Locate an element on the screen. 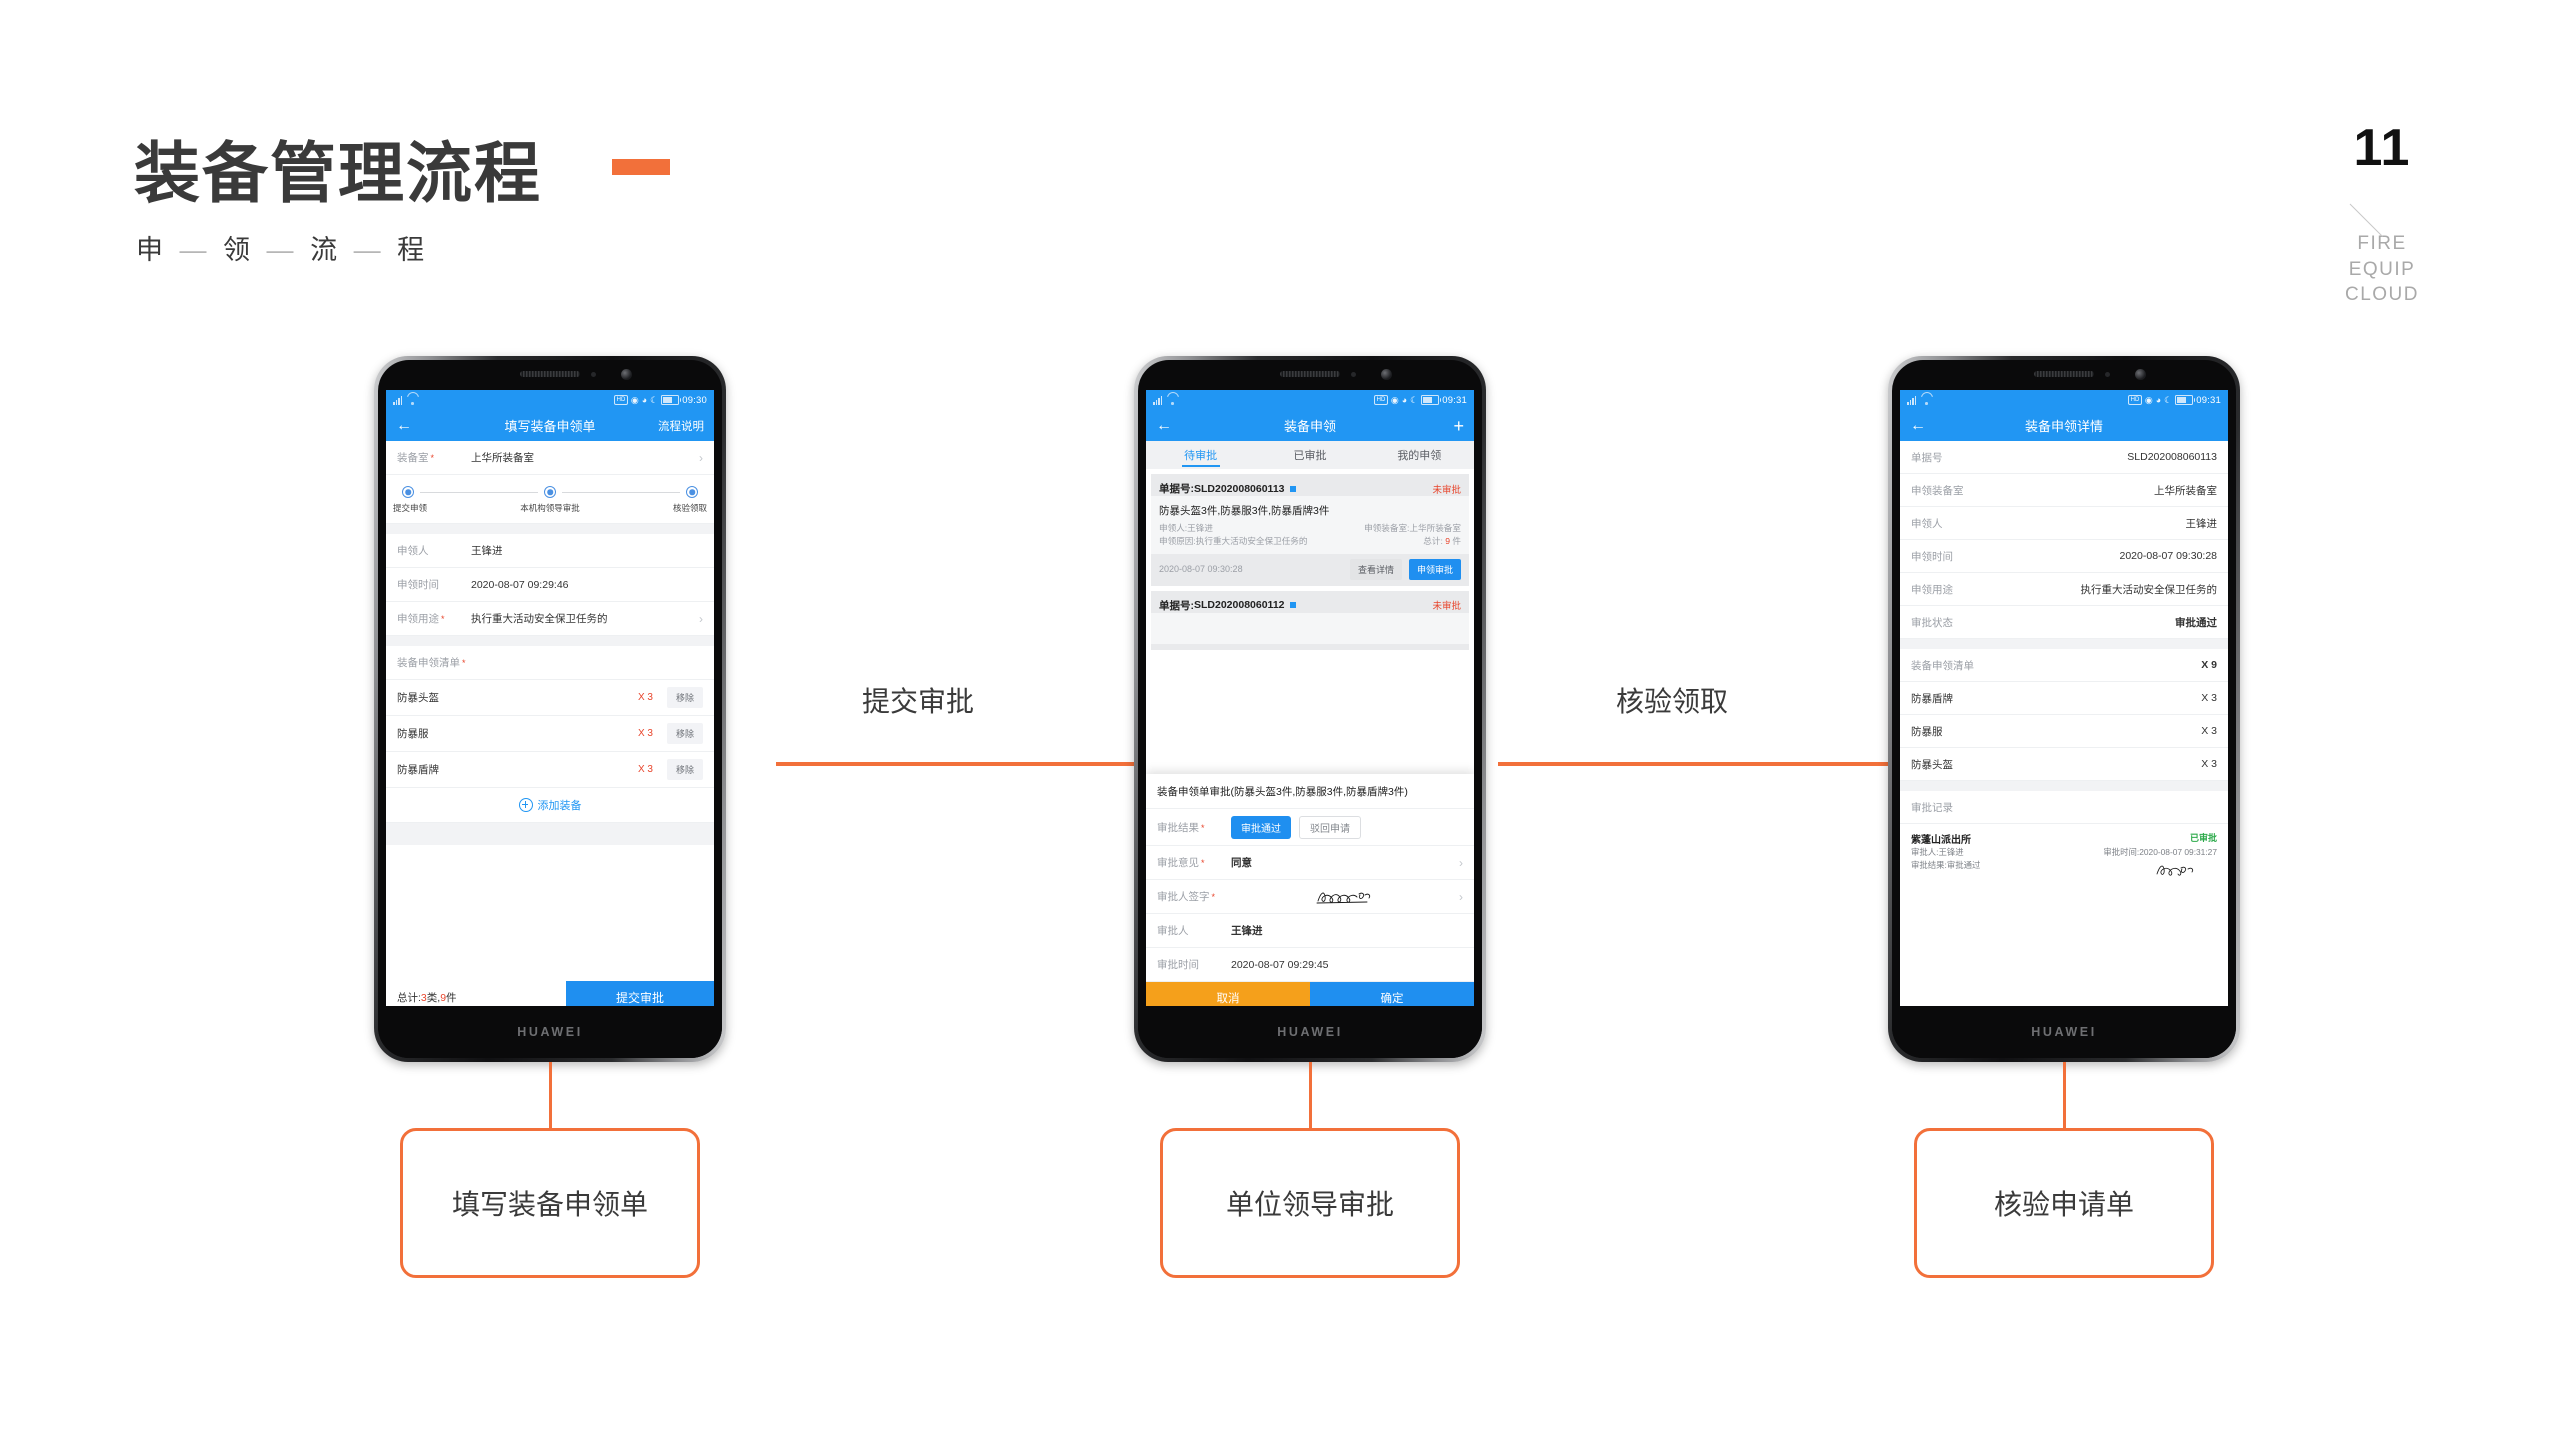 The image size is (2560, 1440). callout-box-3: 核验申请单 is located at coordinates (2064, 1203).